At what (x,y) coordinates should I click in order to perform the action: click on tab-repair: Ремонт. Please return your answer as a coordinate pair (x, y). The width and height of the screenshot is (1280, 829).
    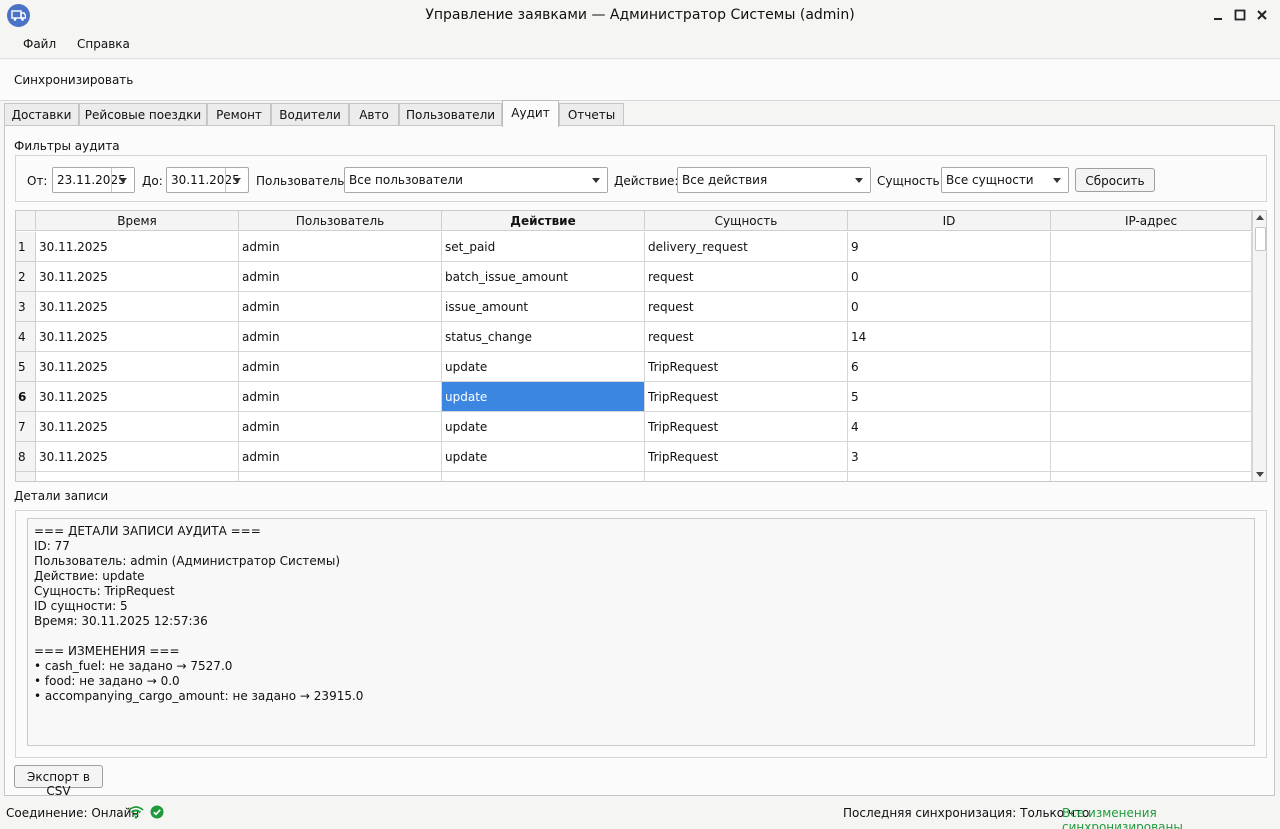
    Looking at the image, I should click on (239, 114).